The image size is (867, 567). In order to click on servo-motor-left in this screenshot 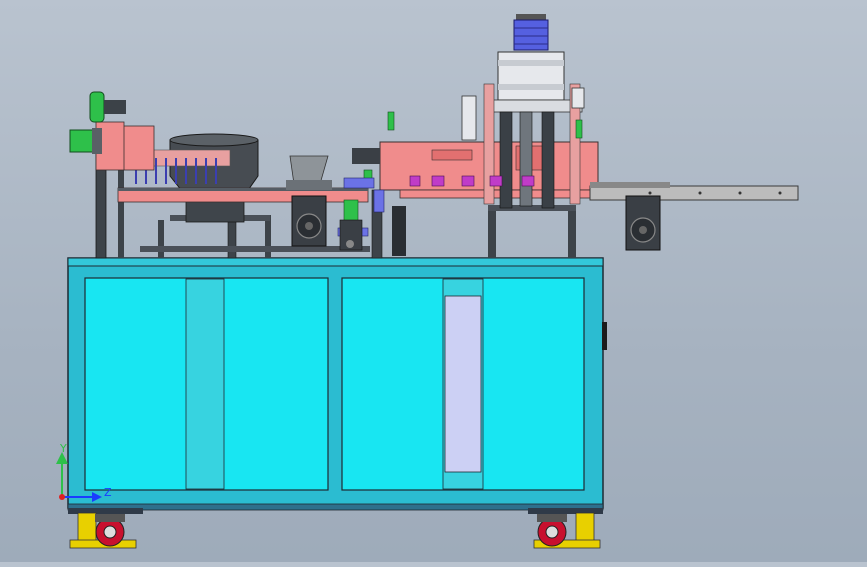, I will do `click(309, 221)`.